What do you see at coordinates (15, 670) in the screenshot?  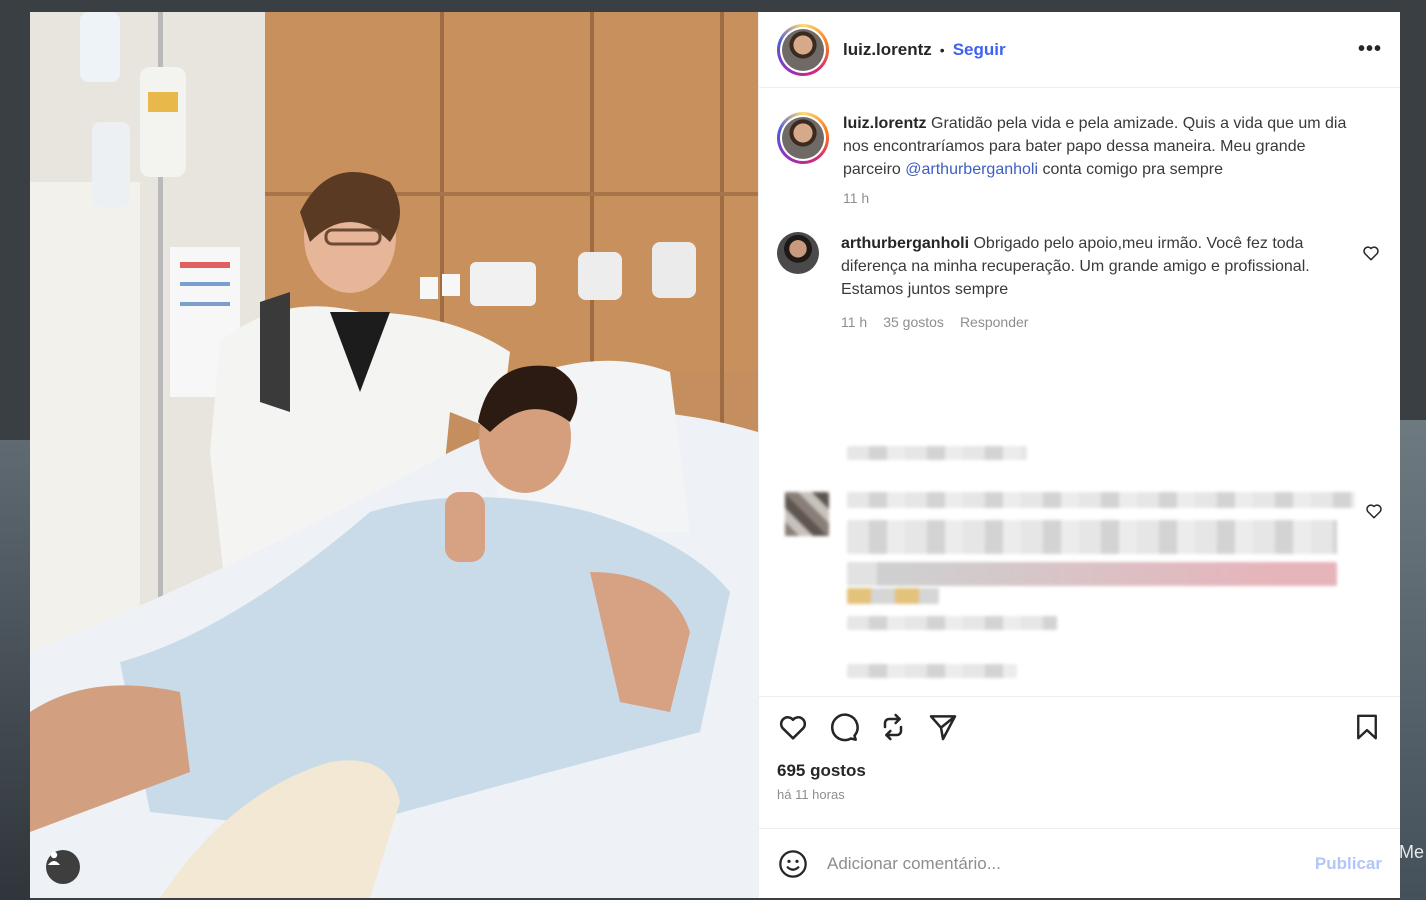 I see `background-left-edge` at bounding box center [15, 670].